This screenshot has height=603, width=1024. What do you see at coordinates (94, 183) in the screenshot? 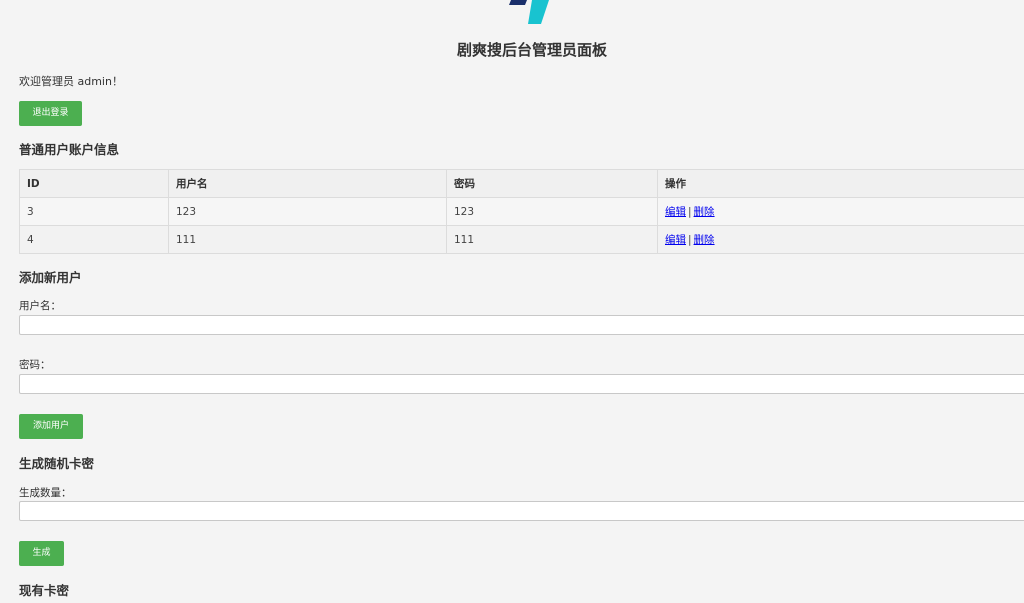
I see `column-header-id: ID` at bounding box center [94, 183].